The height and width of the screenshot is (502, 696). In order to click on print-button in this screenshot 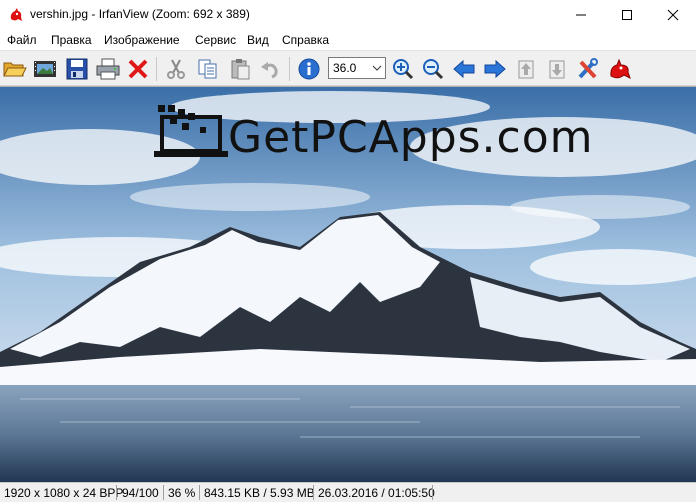, I will do `click(108, 69)`.